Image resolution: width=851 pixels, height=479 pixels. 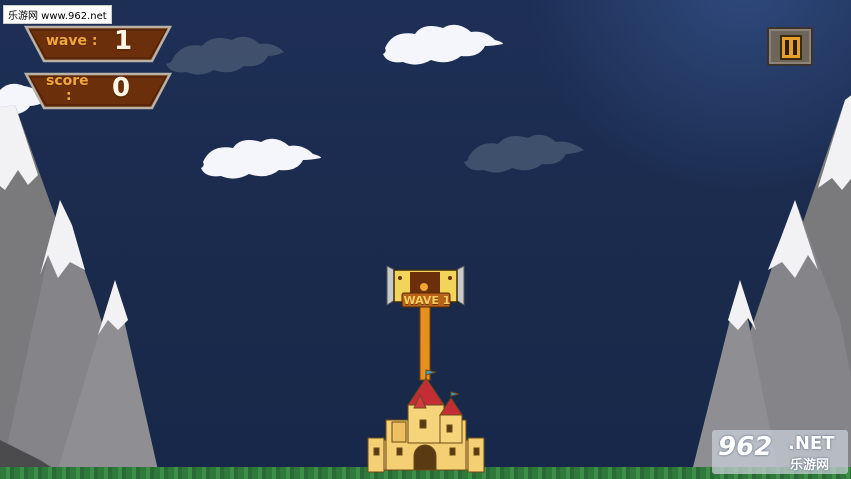 I want to click on pause-bar-right, so click(x=795, y=47).